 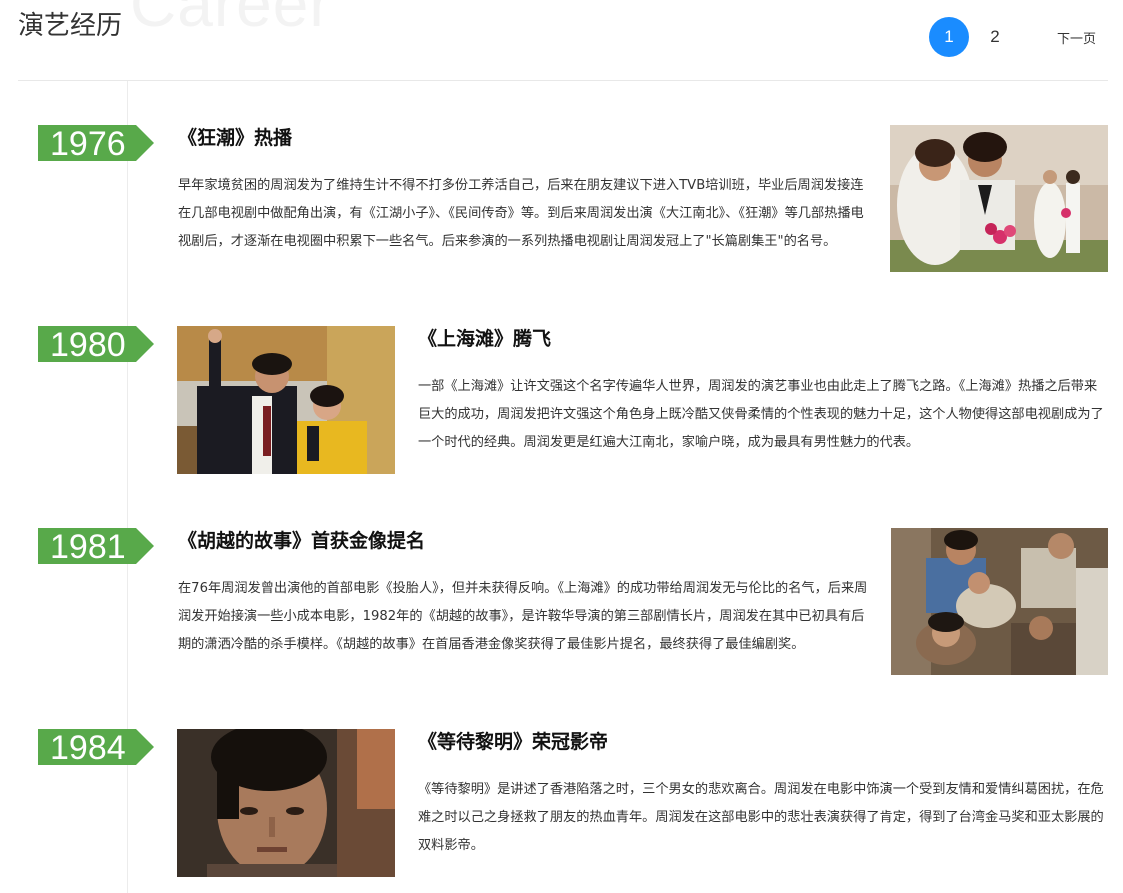 I want to click on portrait-photo, so click(x=286, y=803).